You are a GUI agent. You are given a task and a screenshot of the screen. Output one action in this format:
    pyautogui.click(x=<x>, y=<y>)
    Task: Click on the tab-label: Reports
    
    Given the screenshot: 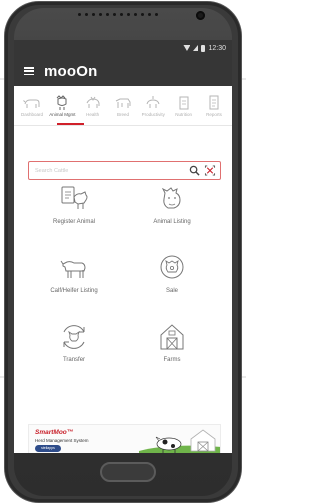 What is the action you would take?
    pyautogui.click(x=214, y=114)
    